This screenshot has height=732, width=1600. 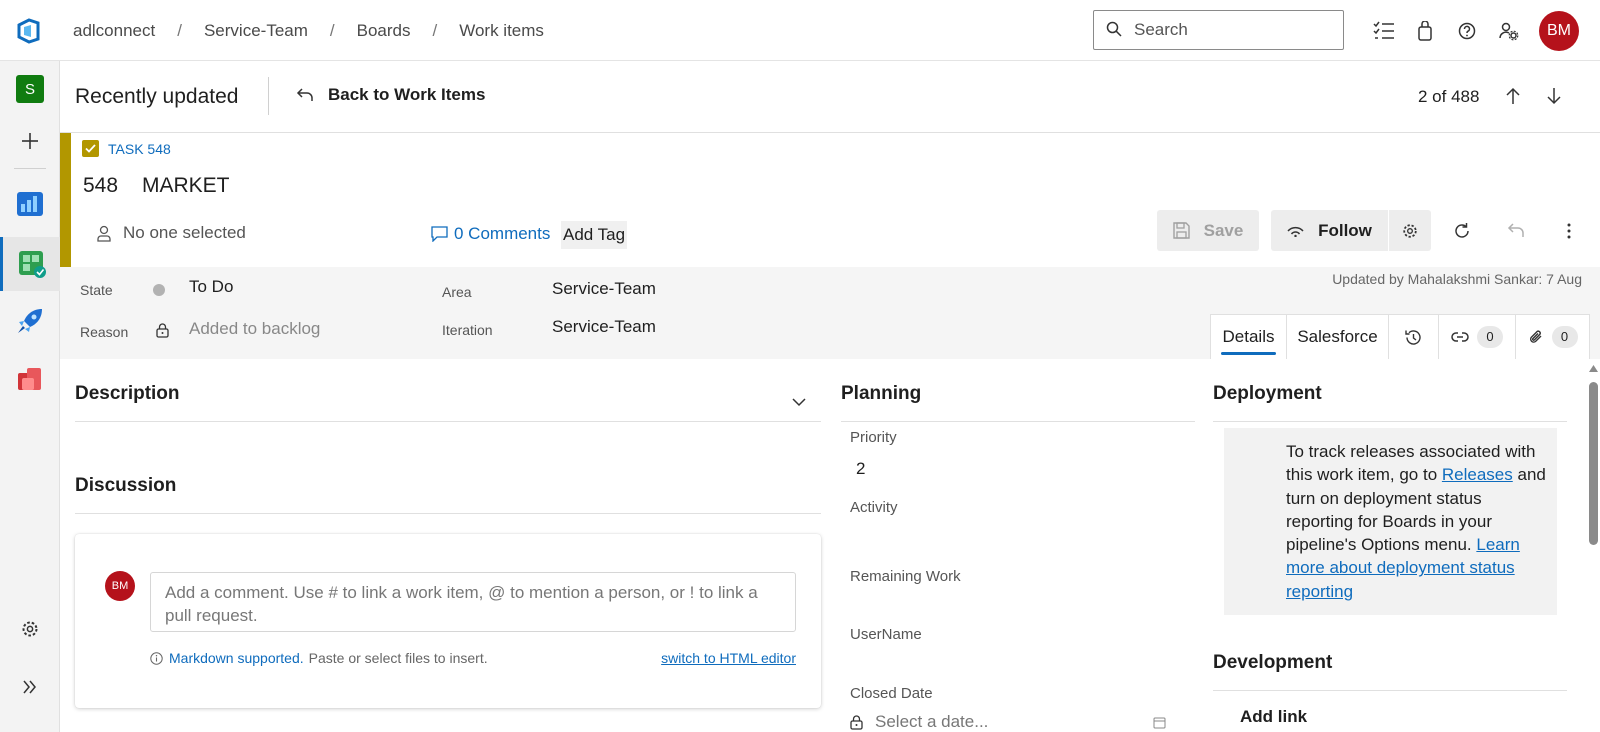 I want to click on more-actions-button, so click(x=1569, y=231).